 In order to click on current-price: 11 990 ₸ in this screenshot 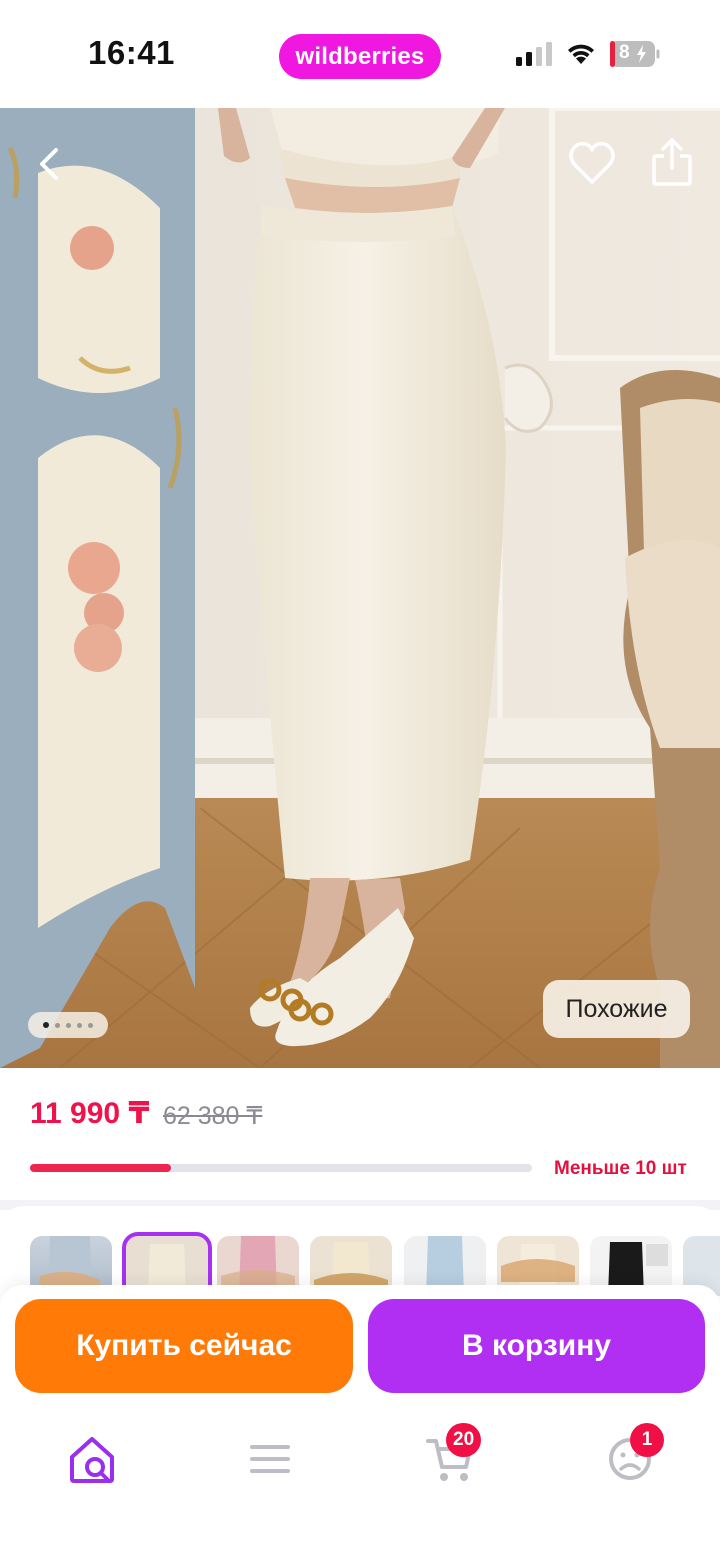, I will do `click(90, 1113)`.